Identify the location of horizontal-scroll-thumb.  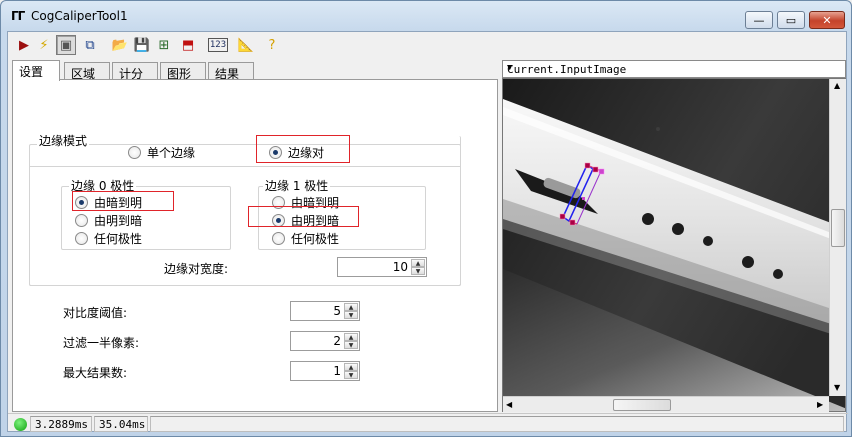
(642, 405).